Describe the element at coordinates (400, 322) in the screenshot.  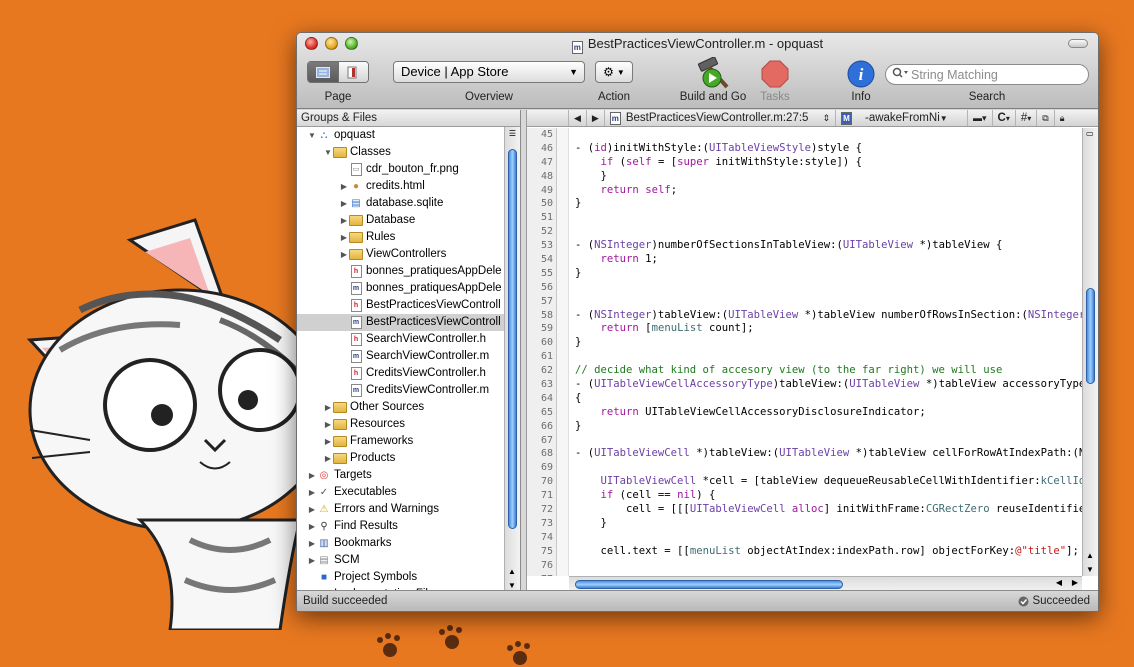
I see `sidebar-item: m BestPracticesViewControll` at that location.